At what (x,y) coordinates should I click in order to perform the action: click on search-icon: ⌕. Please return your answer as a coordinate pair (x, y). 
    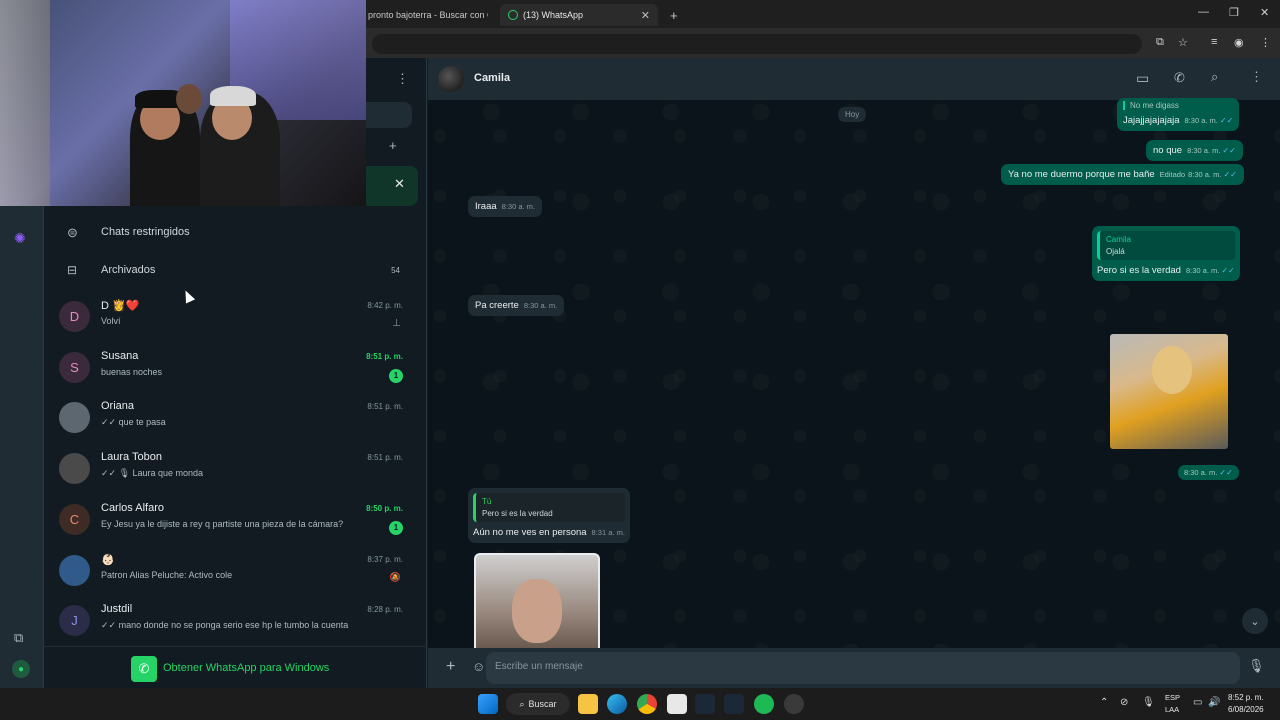
    Looking at the image, I should click on (1214, 77).